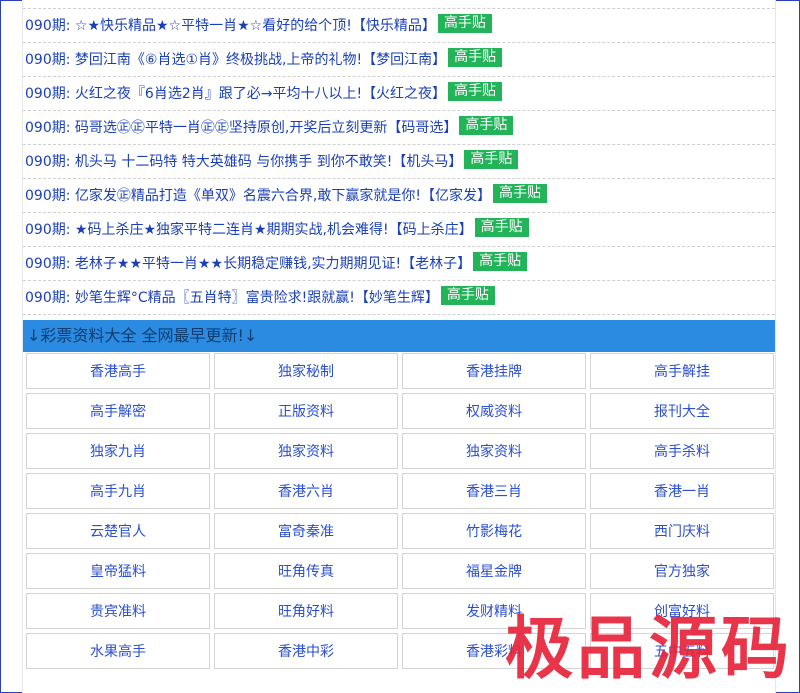  I want to click on grid-link: 旺角好料, so click(306, 611).